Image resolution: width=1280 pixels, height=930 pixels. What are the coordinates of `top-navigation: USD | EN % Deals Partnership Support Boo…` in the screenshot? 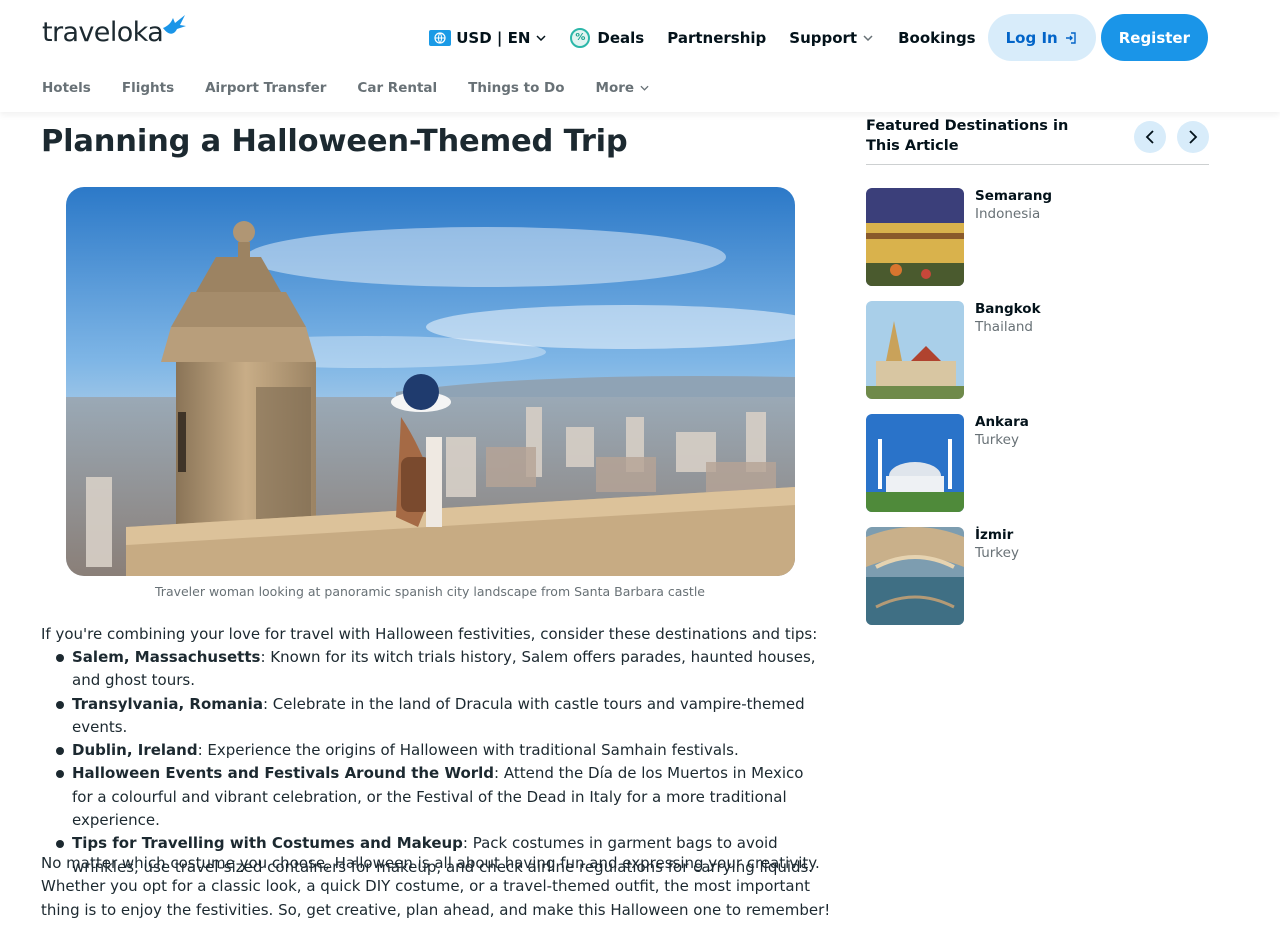 It's located at (818, 37).